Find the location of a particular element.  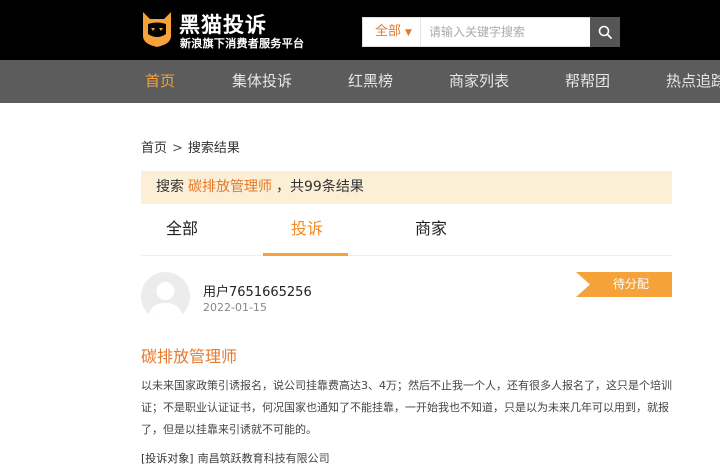

nav-item-rankings: 红黑榜 is located at coordinates (370, 81).